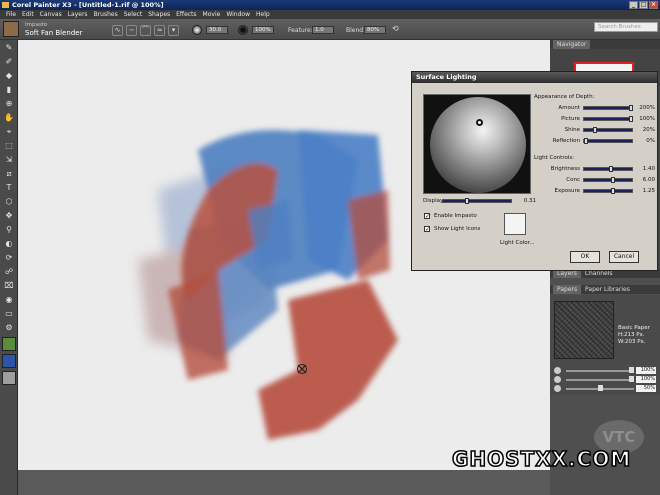 Image resolution: width=660 pixels, height=495 pixels. Describe the element at coordinates (51, 14) in the screenshot. I see `menu-canvas: Canvas` at that location.